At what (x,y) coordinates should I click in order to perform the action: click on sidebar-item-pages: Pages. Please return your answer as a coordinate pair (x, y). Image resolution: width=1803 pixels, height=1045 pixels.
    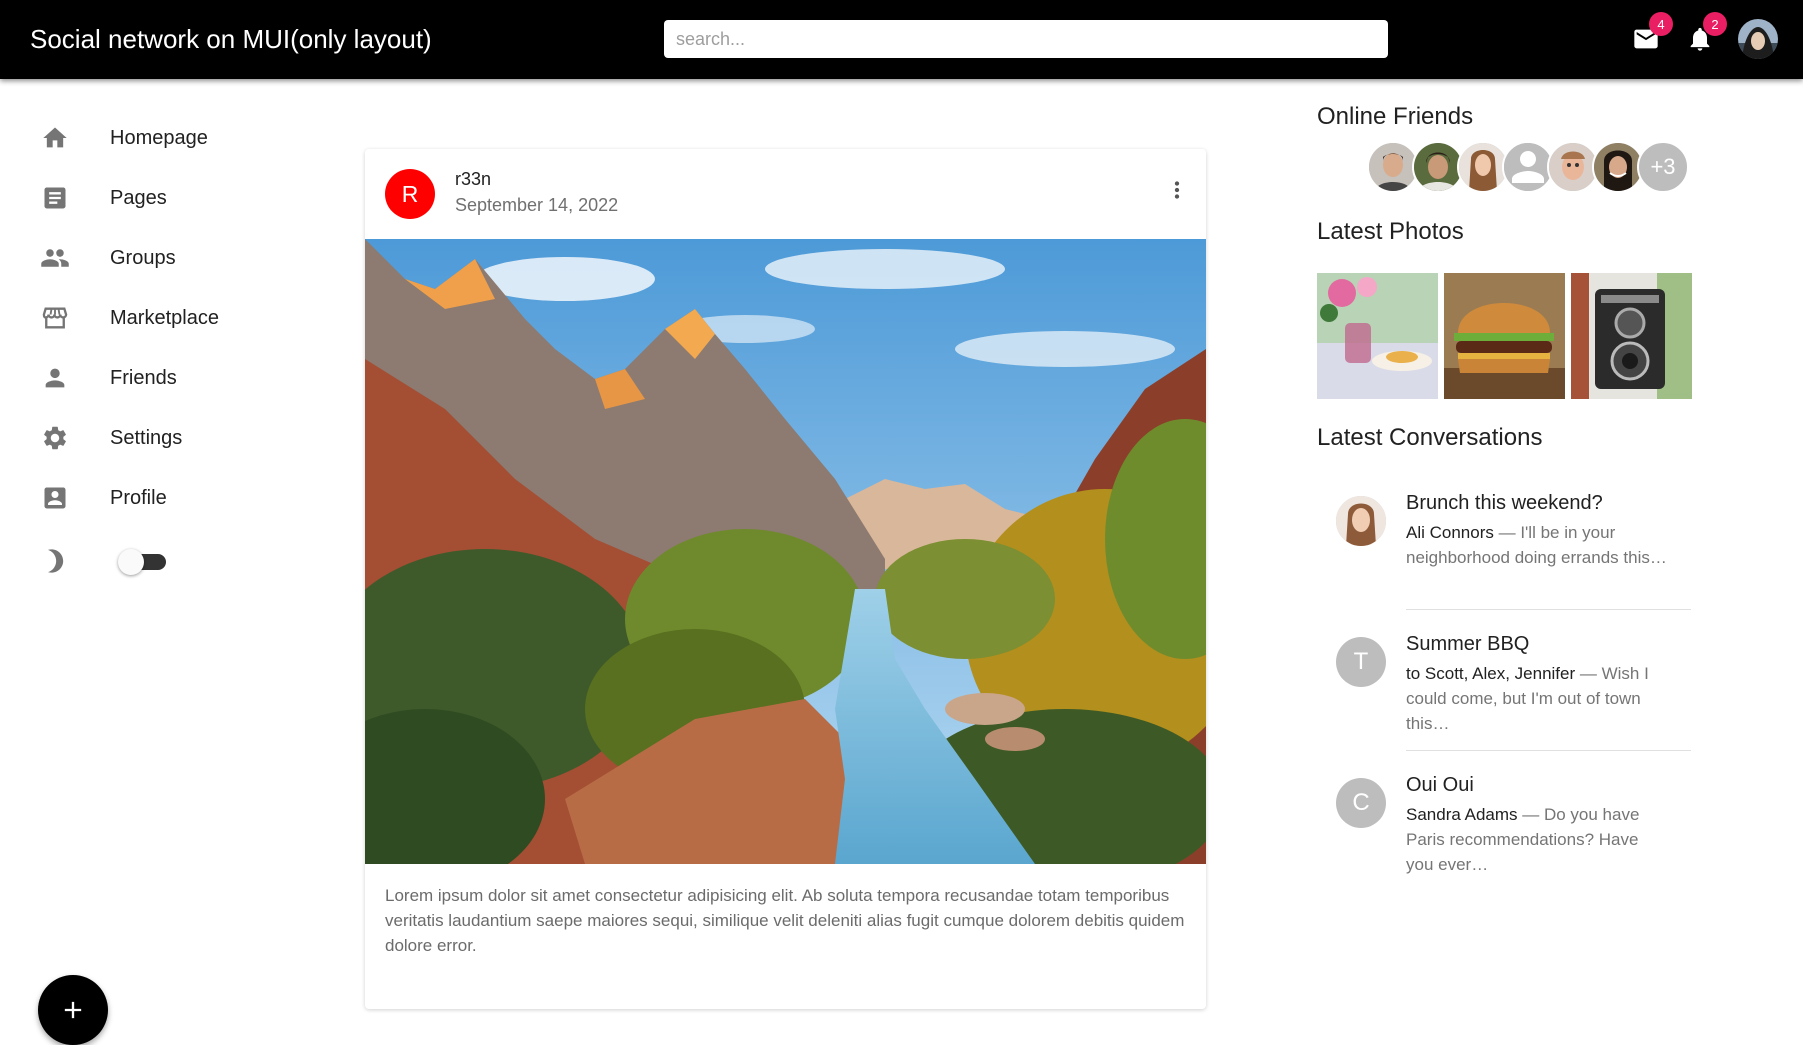
    Looking at the image, I should click on (155, 198).